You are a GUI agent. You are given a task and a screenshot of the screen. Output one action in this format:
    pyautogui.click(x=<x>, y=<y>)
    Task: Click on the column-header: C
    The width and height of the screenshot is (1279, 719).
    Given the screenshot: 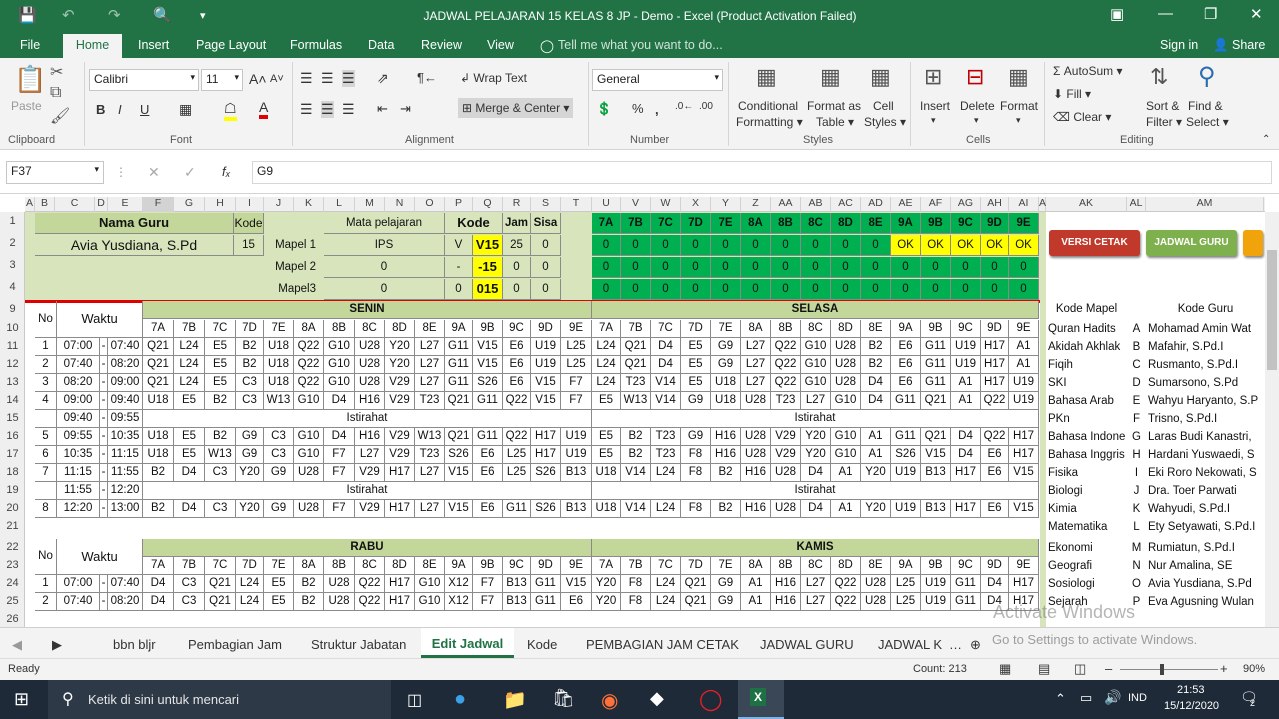 What is the action you would take?
    pyautogui.click(x=75, y=204)
    